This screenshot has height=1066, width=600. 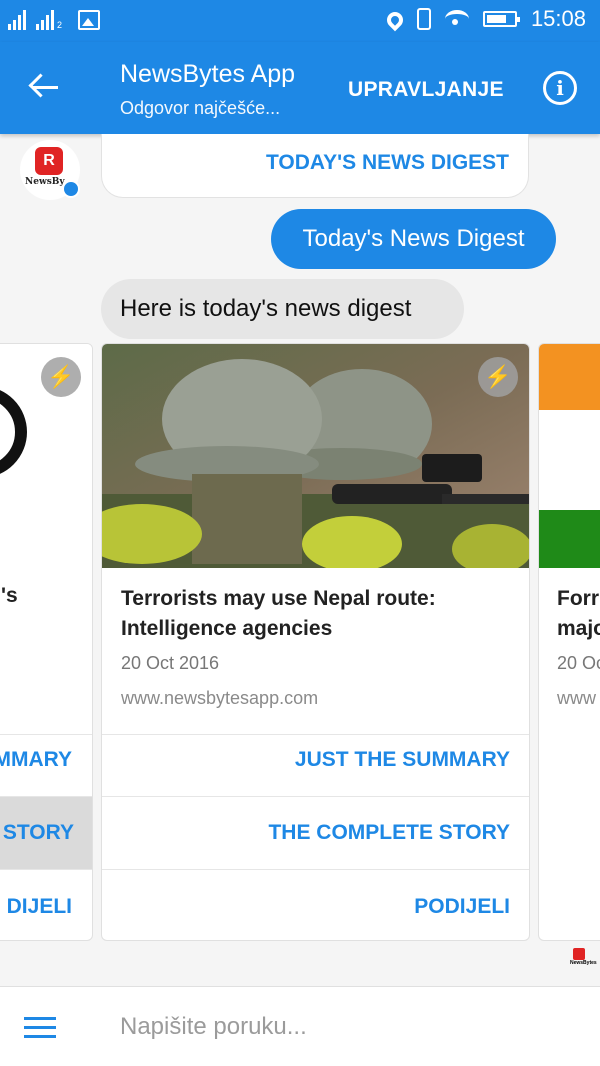 I want to click on carousel-card-right: Forrmajo 20 Oc www, so click(x=569, y=642).